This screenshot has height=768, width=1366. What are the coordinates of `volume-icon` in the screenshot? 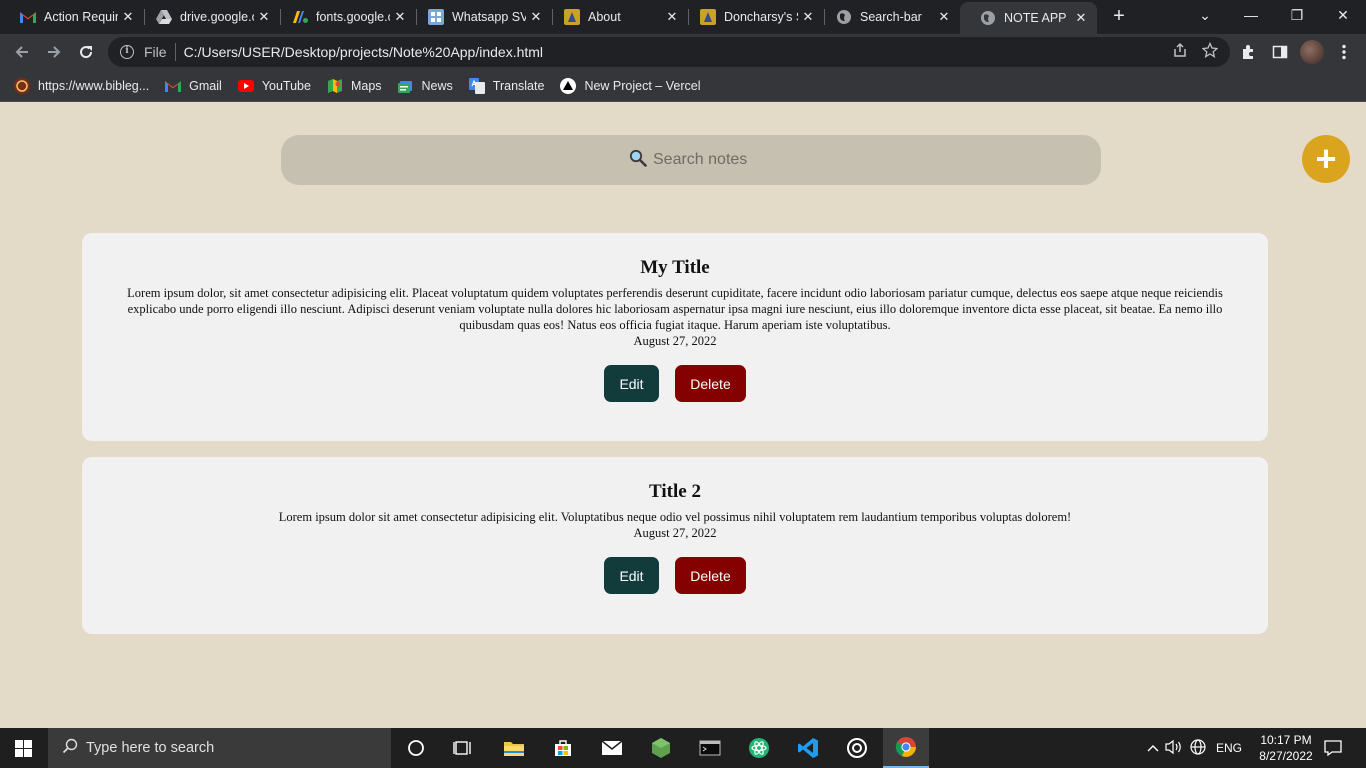 It's located at (1174, 748).